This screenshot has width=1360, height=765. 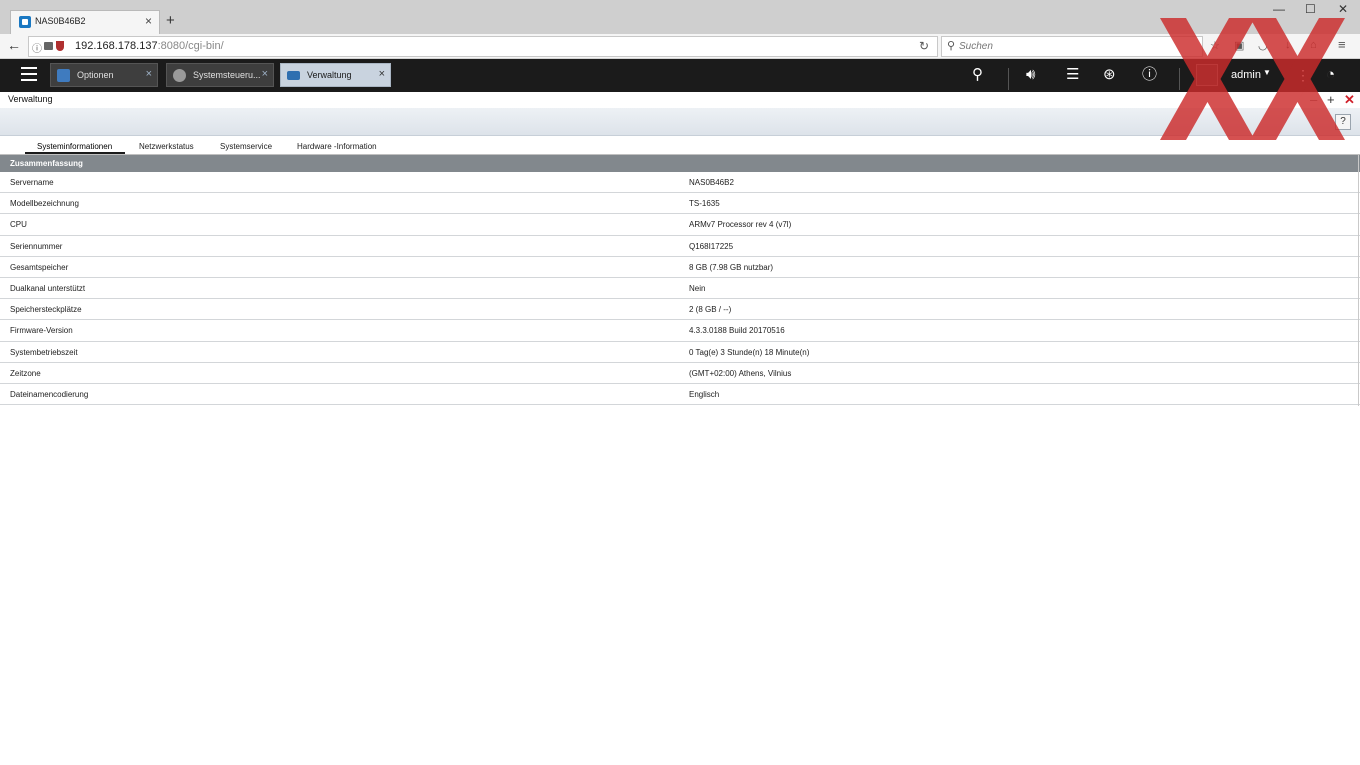 I want to click on table-border, so click(x=1358, y=280).